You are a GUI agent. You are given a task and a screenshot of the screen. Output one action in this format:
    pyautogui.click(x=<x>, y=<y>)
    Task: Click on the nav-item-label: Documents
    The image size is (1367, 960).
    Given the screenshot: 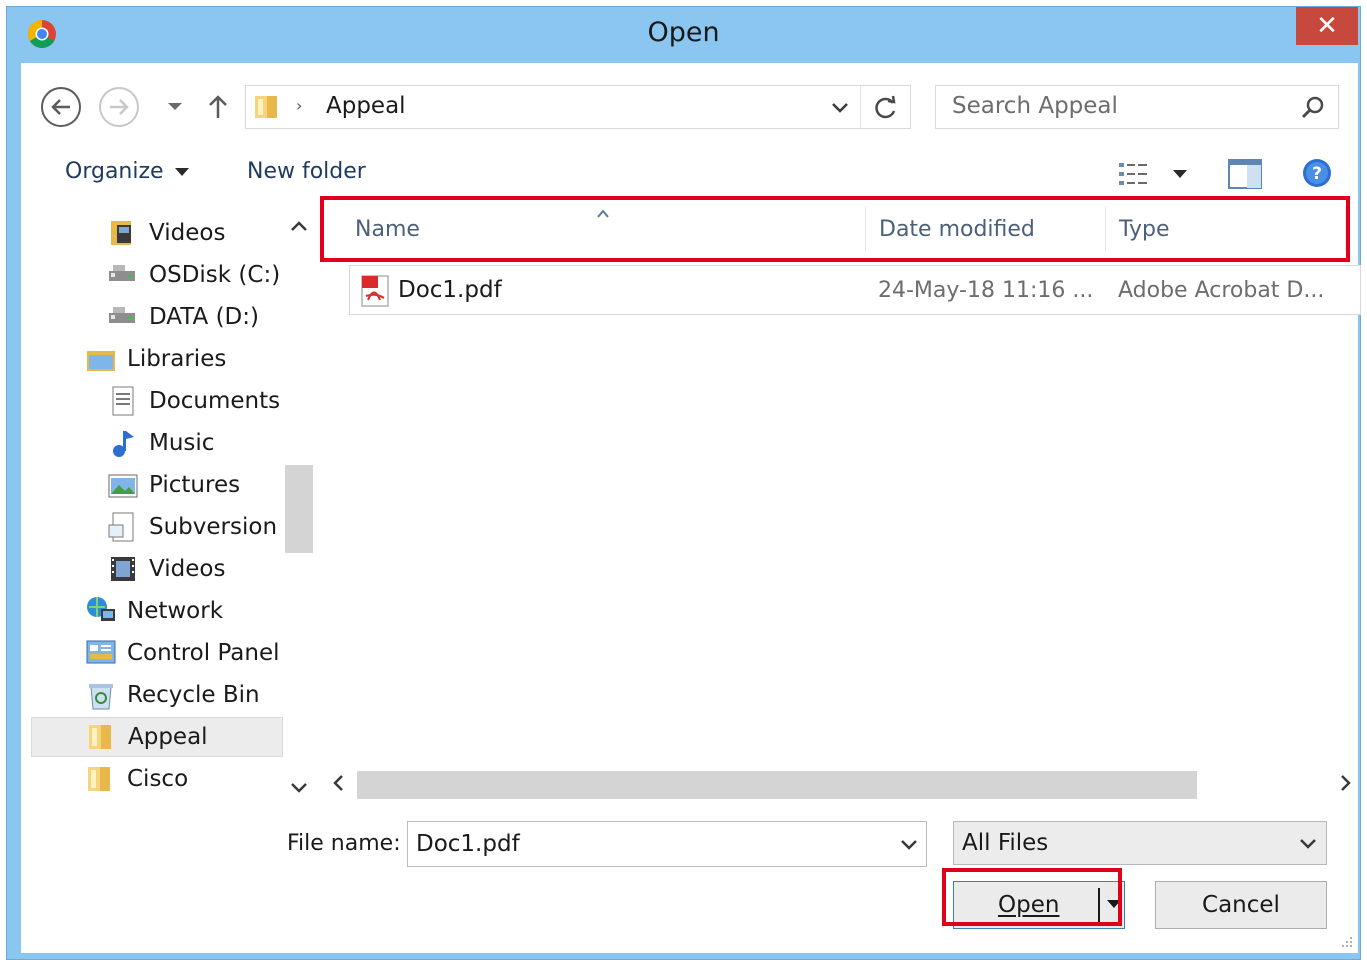 What is the action you would take?
    pyautogui.click(x=215, y=401)
    